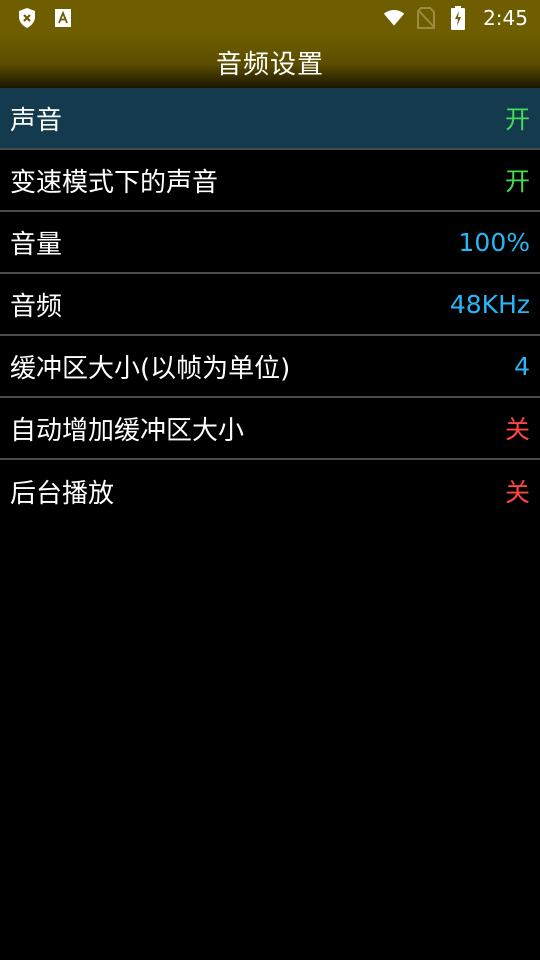 The image size is (540, 960). What do you see at coordinates (114, 182) in the screenshot?
I see `setting-label: 变速模式下的声音` at bounding box center [114, 182].